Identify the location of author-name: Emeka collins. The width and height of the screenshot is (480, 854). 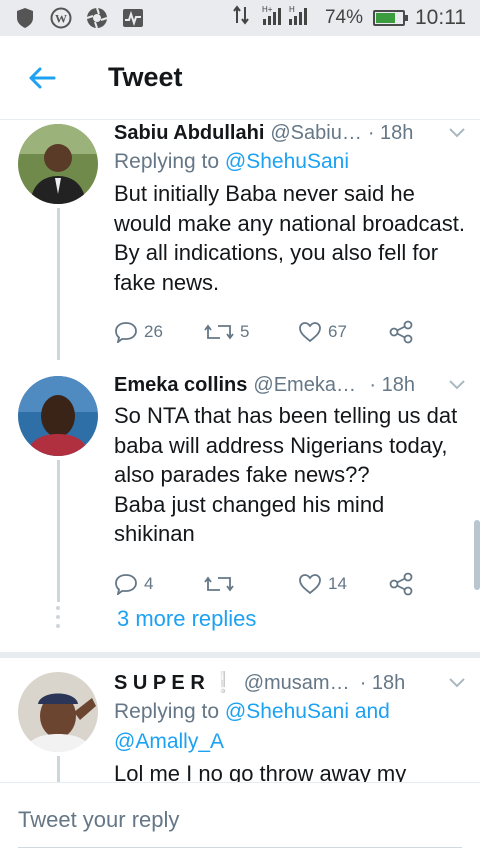
(180, 385).